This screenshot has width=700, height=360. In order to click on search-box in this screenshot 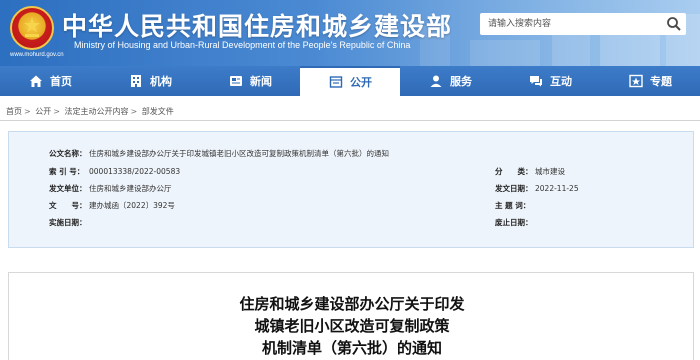, I will do `click(583, 24)`.